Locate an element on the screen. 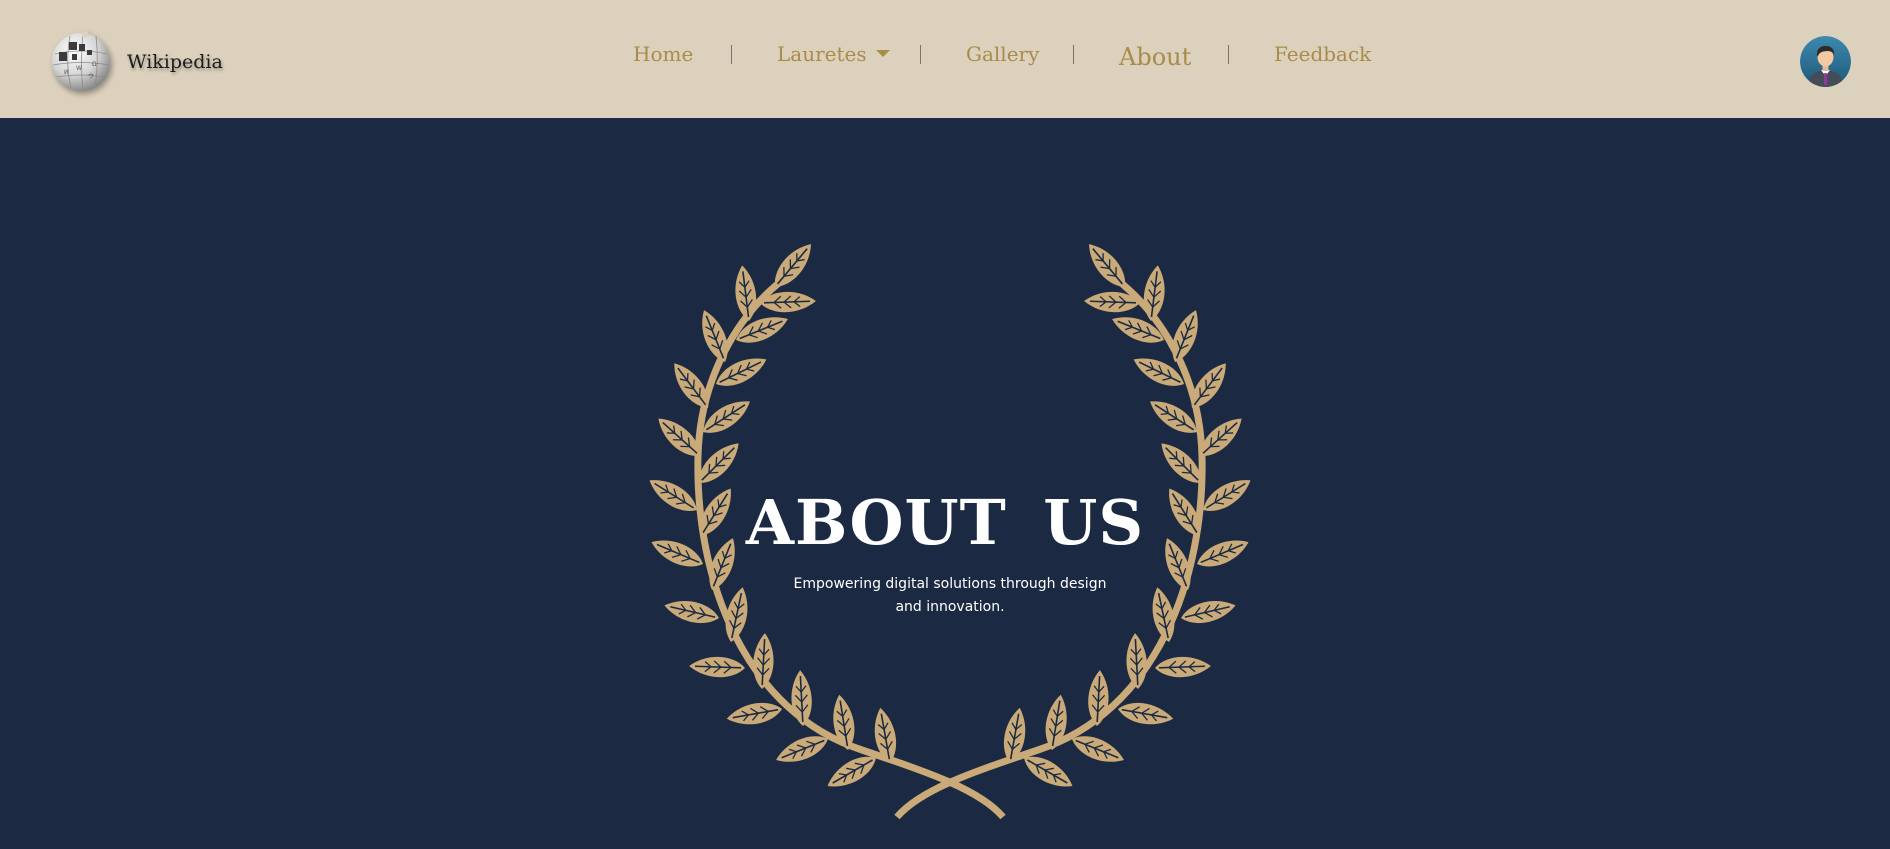 The height and width of the screenshot is (849, 1890). caret-down-icon is located at coordinates (882, 53).